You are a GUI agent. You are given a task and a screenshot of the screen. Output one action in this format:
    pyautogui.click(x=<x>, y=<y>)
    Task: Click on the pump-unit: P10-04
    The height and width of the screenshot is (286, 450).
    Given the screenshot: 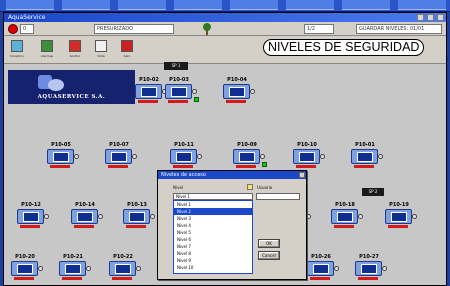 What is the action you would take?
    pyautogui.click(x=239, y=93)
    